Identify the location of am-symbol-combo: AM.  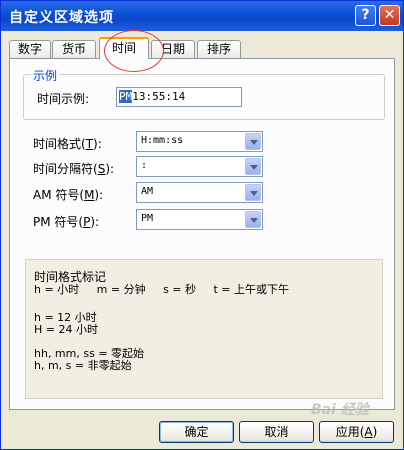
(199, 192).